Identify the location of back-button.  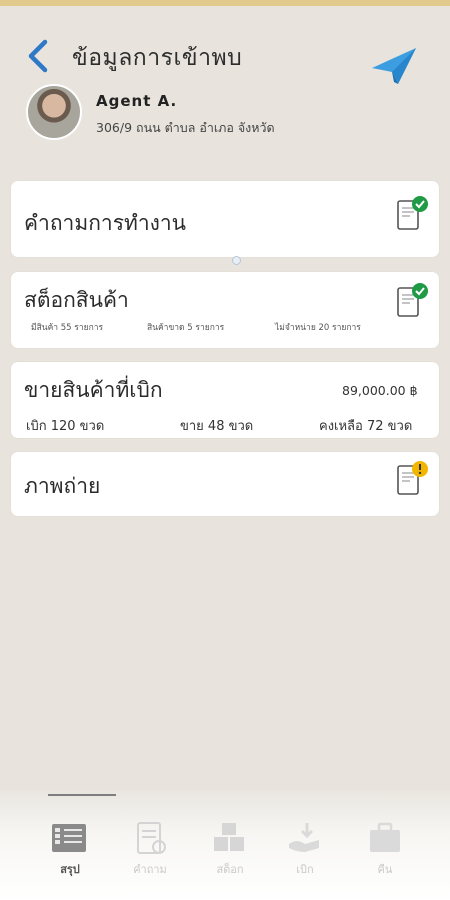
(38, 56).